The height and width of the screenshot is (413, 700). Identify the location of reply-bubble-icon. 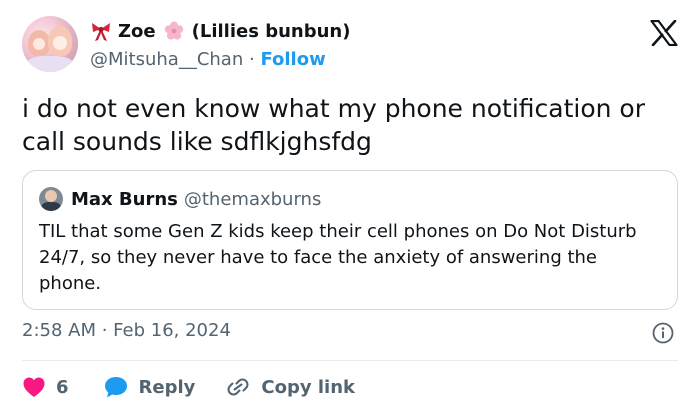
(115, 387).